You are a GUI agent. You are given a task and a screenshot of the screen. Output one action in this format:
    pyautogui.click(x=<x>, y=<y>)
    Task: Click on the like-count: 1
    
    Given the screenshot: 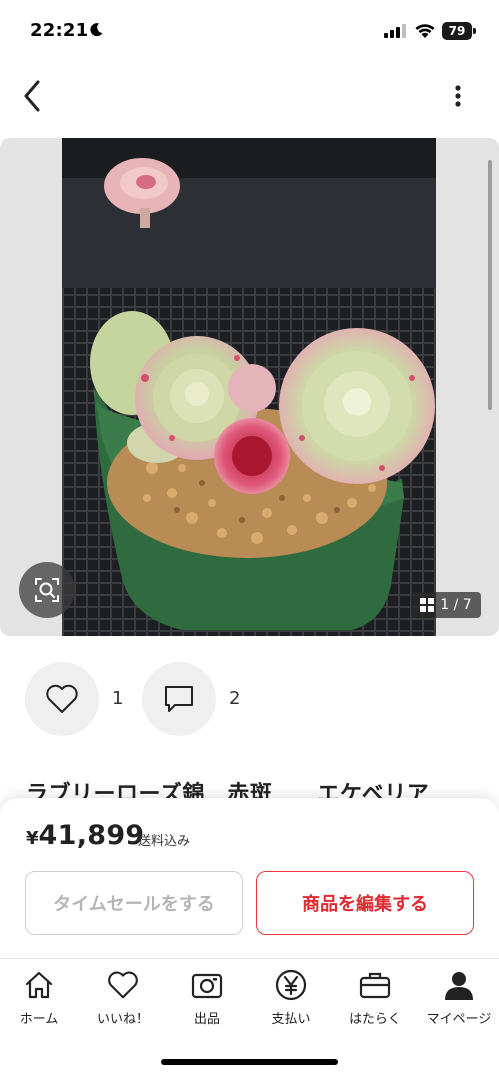 What is the action you would take?
    pyautogui.click(x=118, y=698)
    